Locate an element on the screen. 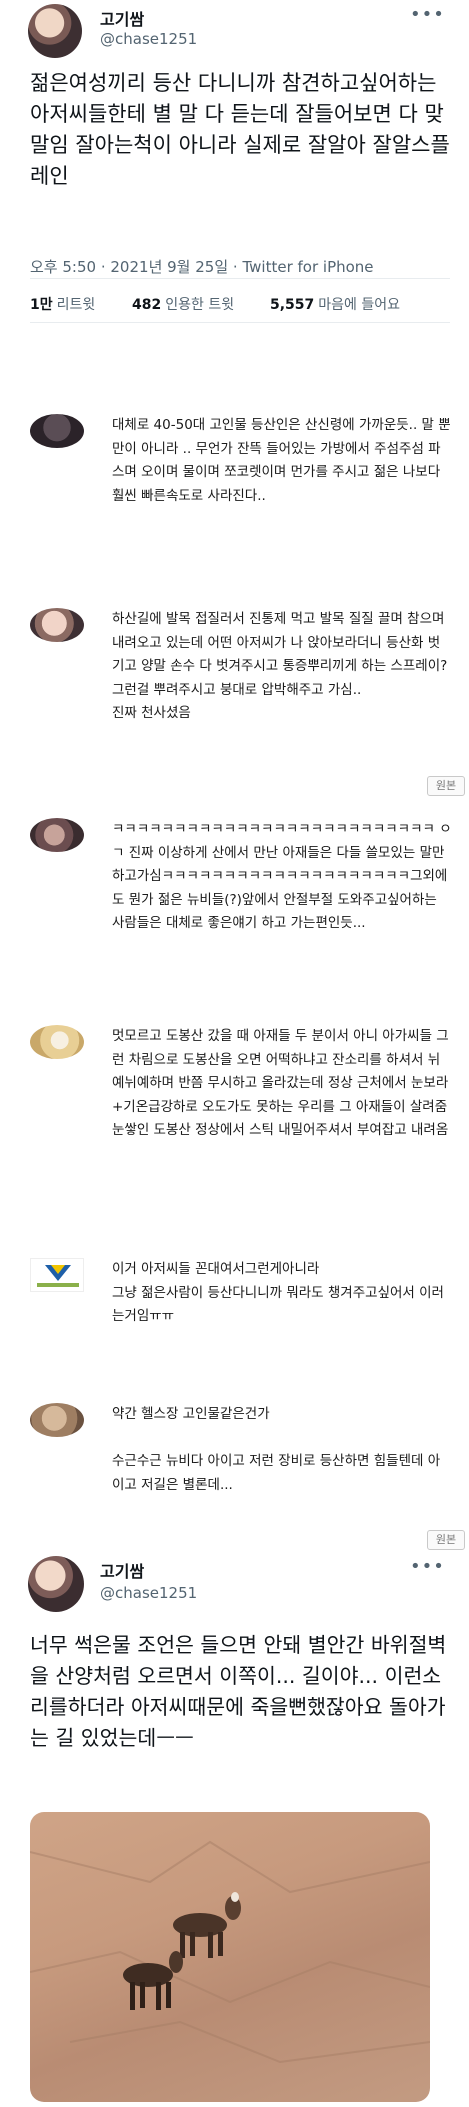 The image size is (469, 2107). like-count: 5,557 is located at coordinates (292, 305).